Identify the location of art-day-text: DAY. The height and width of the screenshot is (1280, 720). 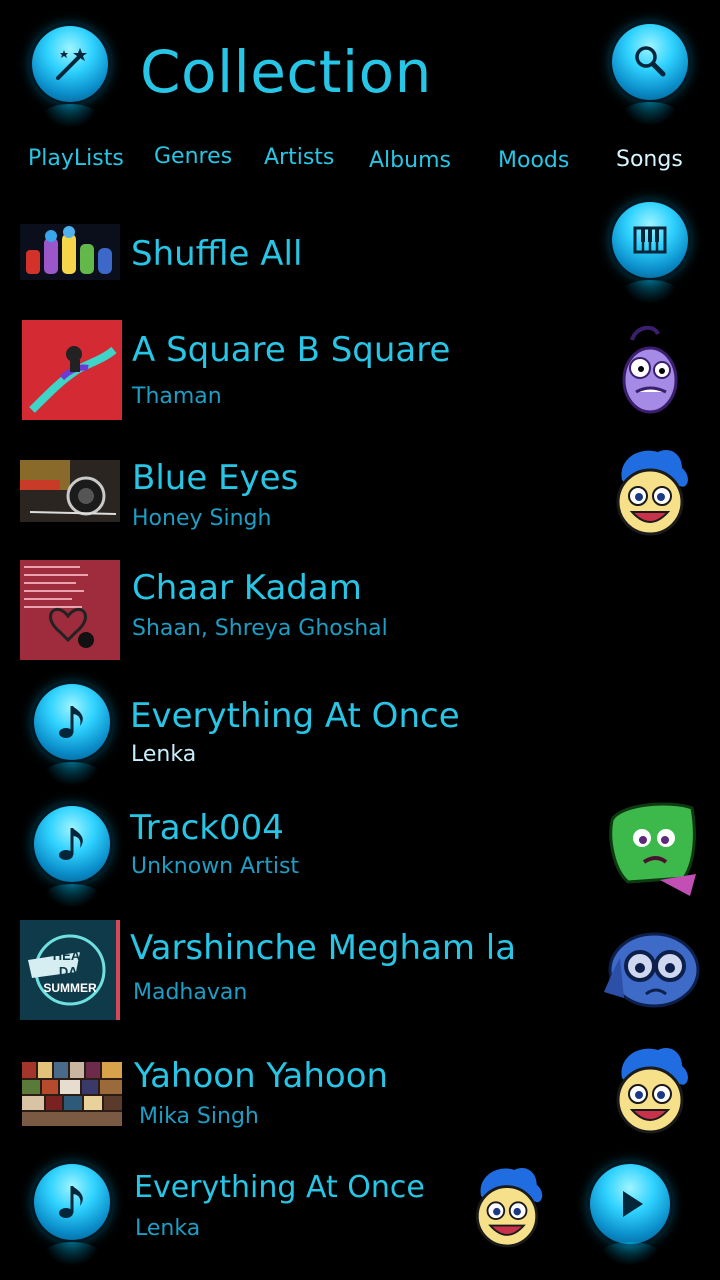
(72, 971).